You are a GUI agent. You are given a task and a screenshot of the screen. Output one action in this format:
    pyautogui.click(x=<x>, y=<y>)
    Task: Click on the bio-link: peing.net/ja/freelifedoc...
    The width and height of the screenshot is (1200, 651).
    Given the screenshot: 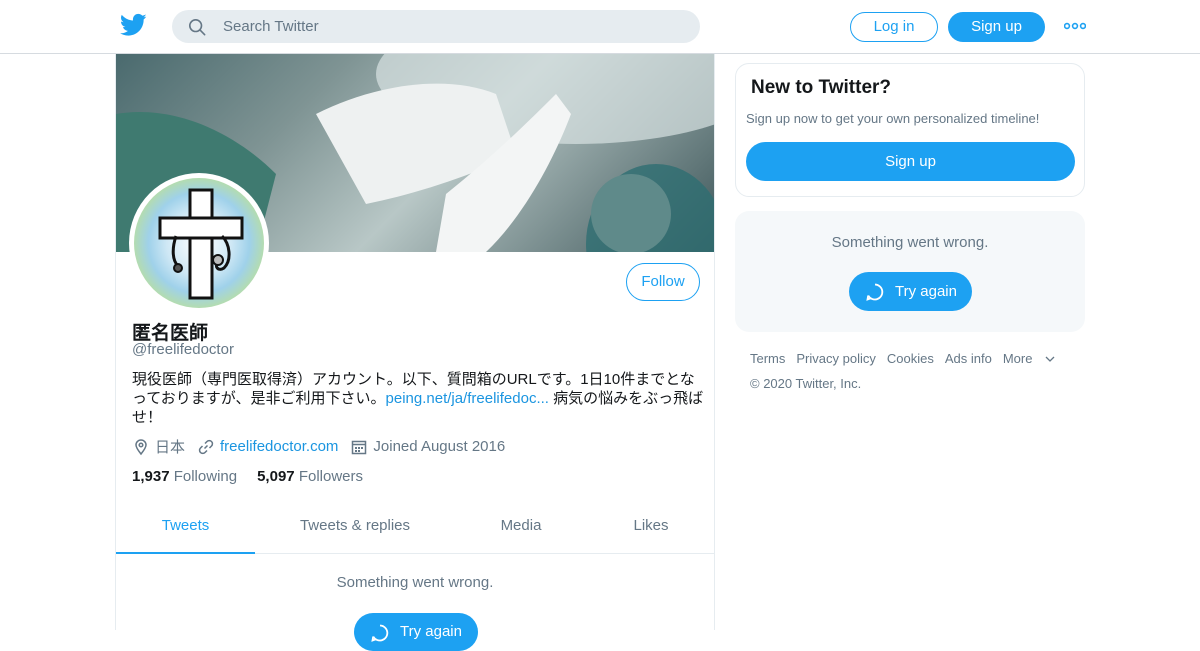 What is the action you would take?
    pyautogui.click(x=467, y=398)
    